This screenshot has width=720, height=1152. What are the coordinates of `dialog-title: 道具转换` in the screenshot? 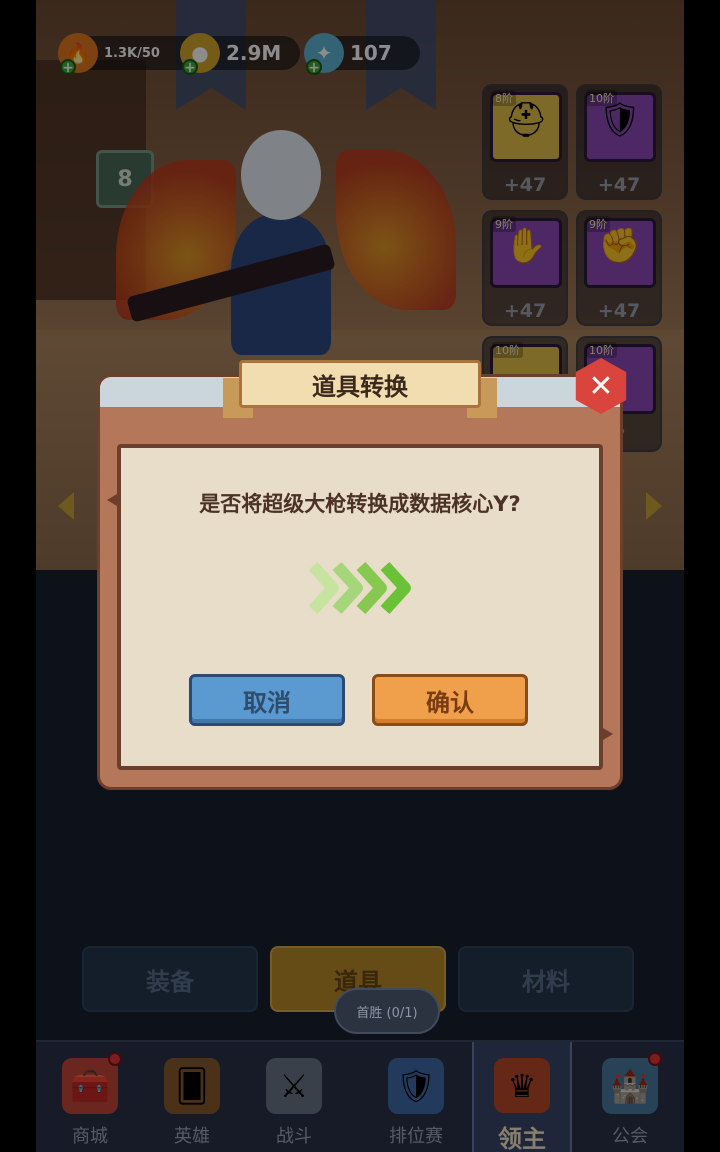 It's located at (360, 384).